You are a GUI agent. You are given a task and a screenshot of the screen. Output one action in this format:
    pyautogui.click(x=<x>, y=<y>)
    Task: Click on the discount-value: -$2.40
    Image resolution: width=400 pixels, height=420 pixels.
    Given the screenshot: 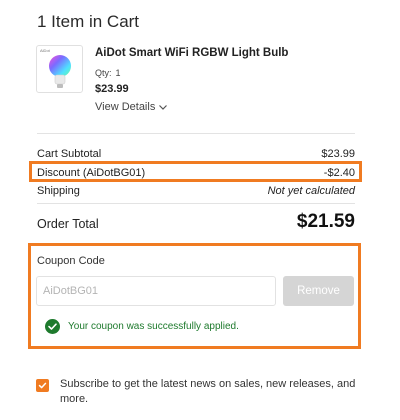 What is the action you would take?
    pyautogui.click(x=339, y=173)
    